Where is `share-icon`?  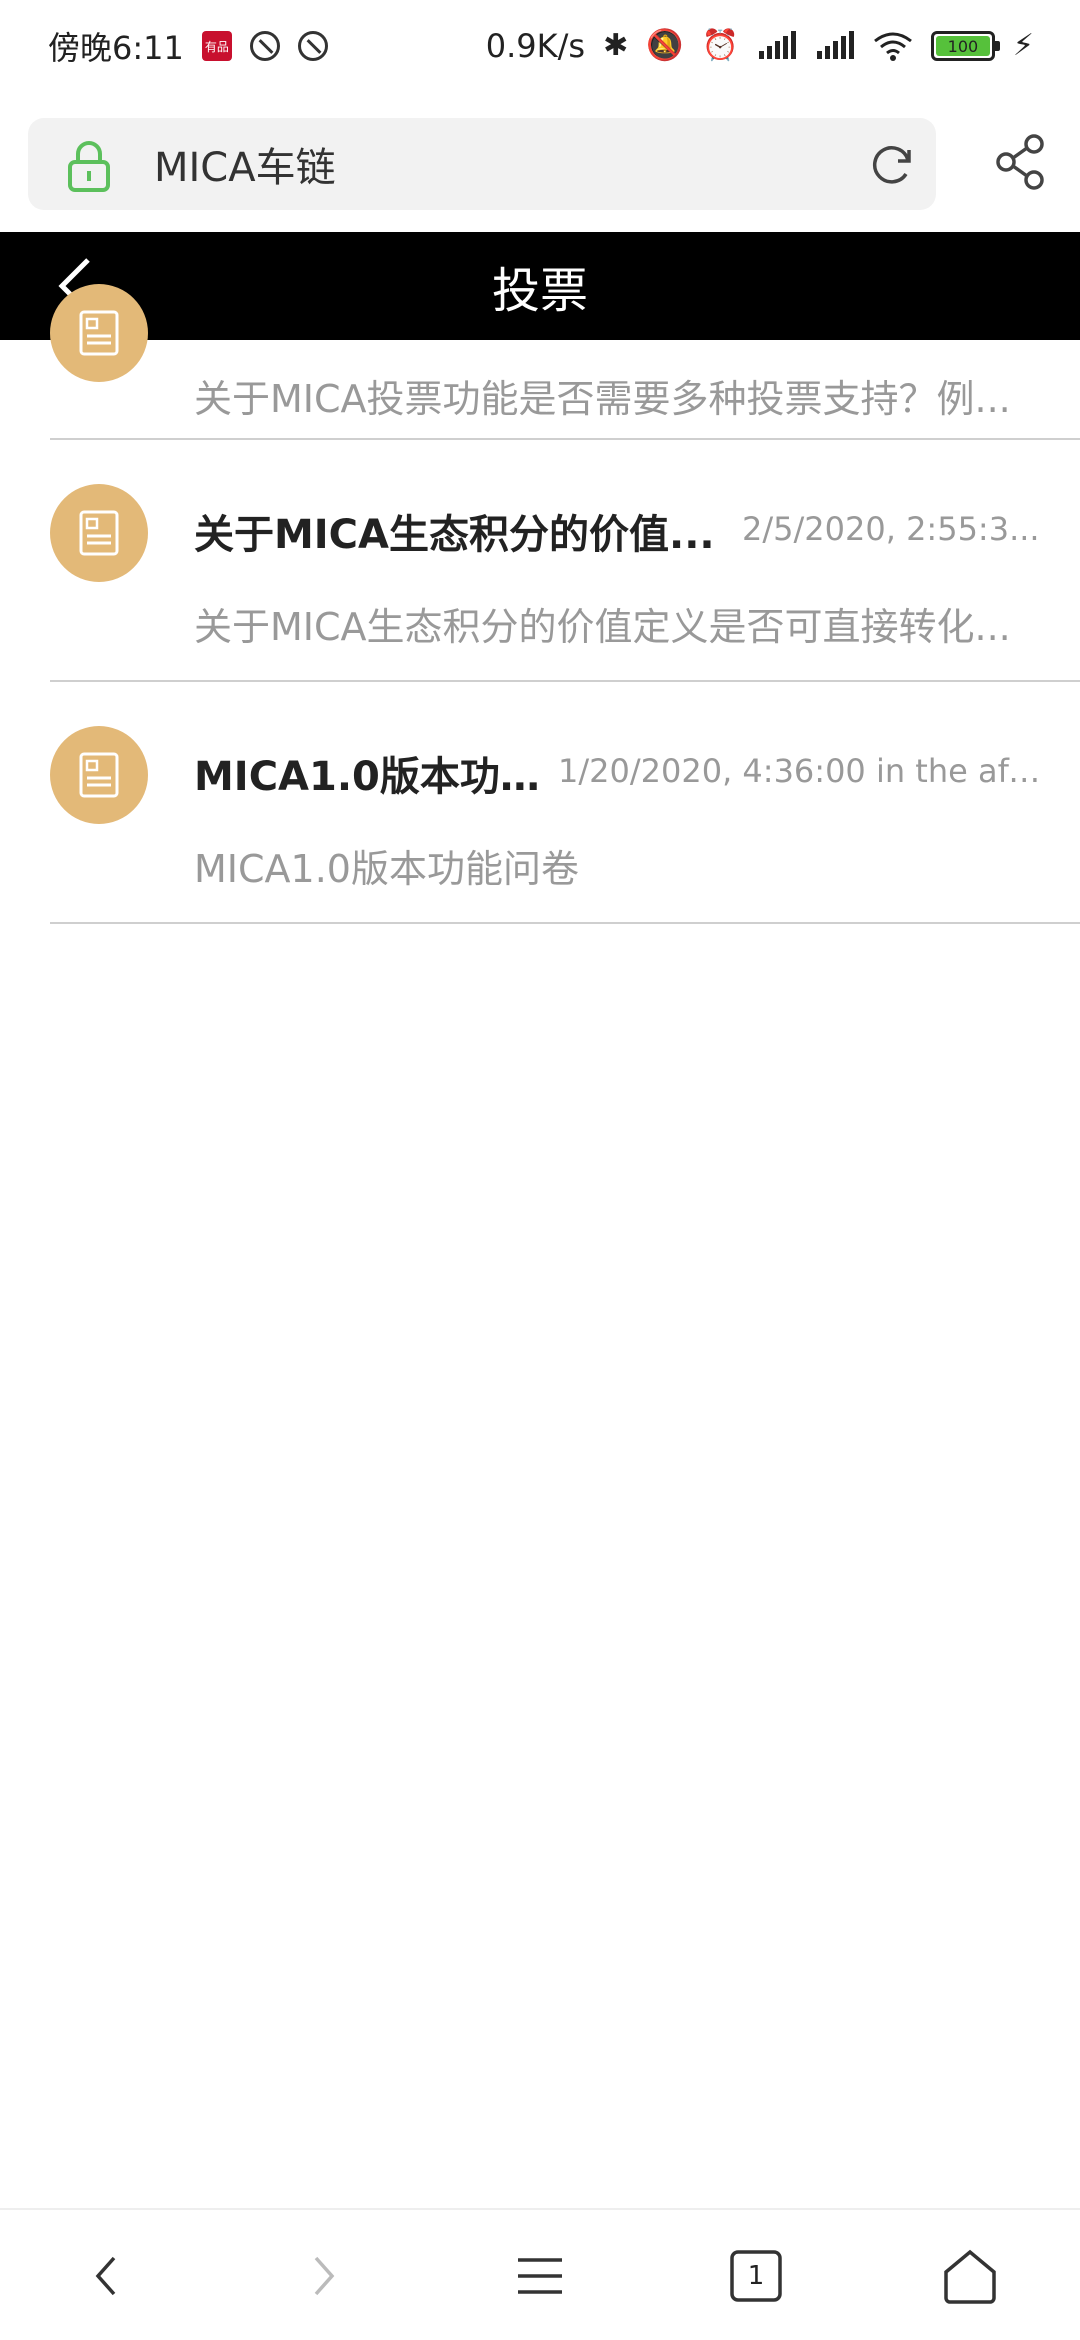 share-icon is located at coordinates (1022, 162).